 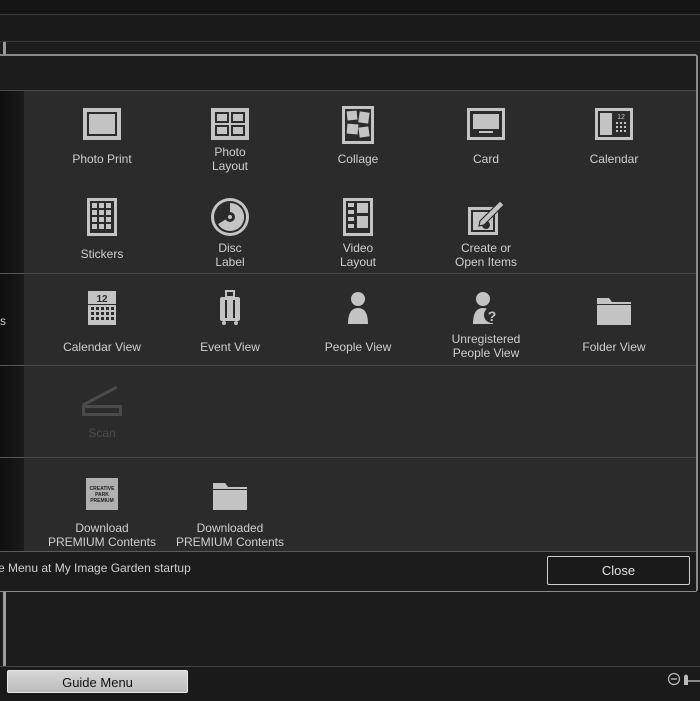 I want to click on scan-icon, so click(x=102, y=400).